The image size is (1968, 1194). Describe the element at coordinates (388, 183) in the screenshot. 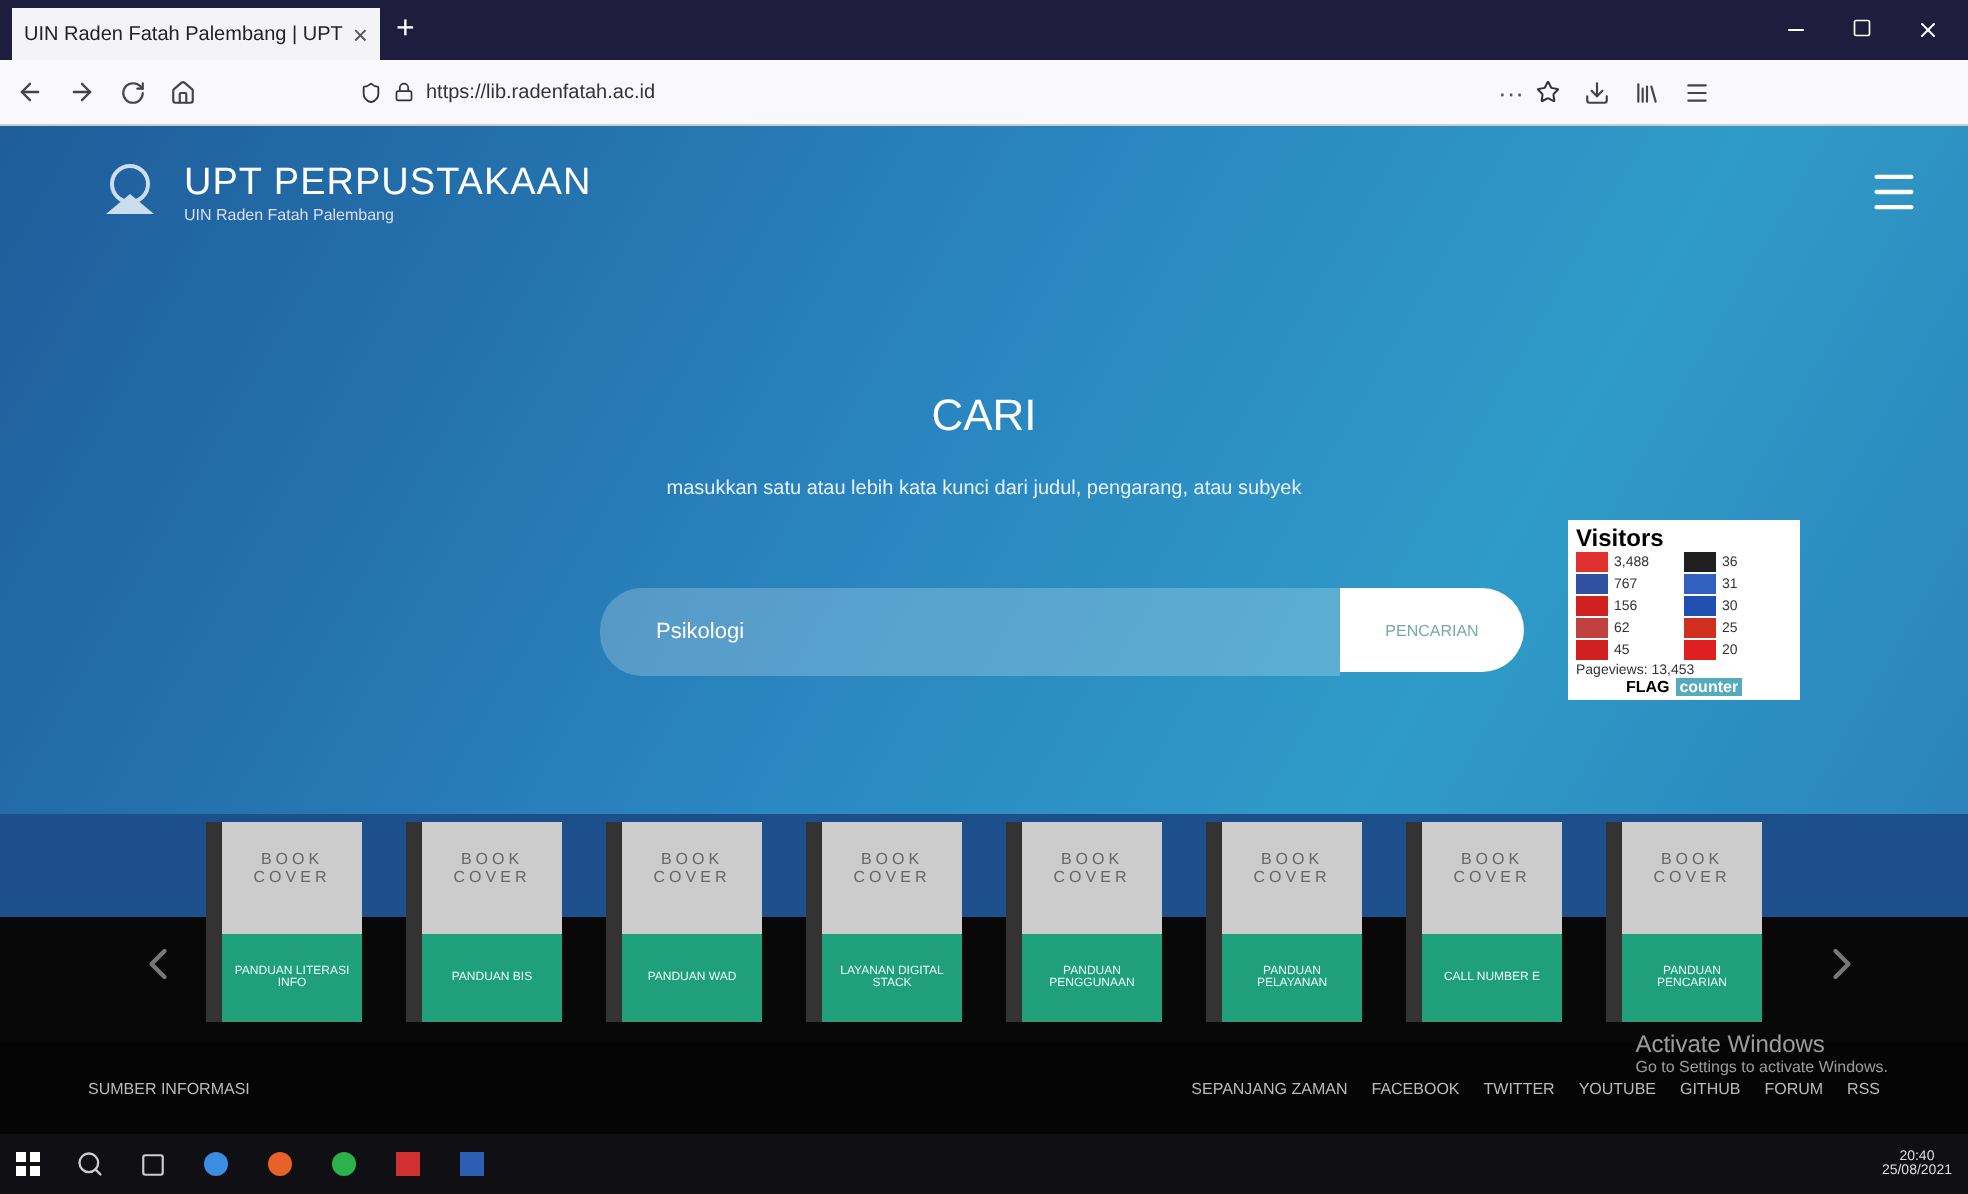

I see `site-title: UPT PERPUSTAKAAN` at that location.